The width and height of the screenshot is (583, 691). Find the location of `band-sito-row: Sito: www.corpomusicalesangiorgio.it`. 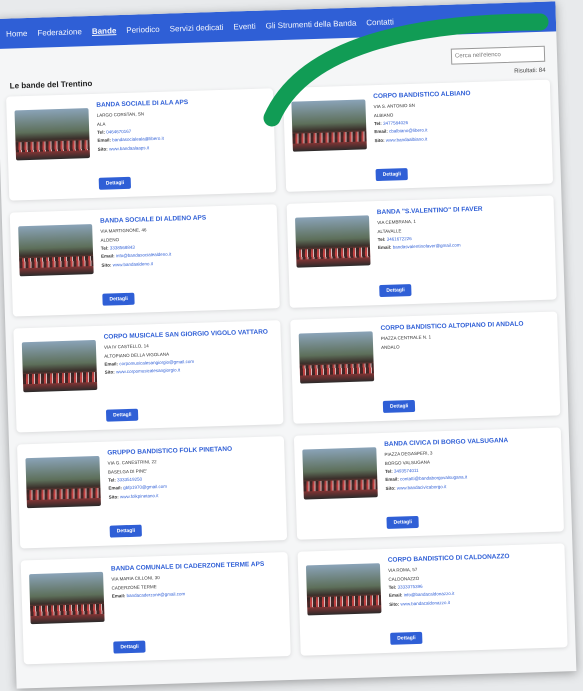

band-sito-row: Sito: www.corpomusicalesangiorgio.it is located at coordinates (189, 370).